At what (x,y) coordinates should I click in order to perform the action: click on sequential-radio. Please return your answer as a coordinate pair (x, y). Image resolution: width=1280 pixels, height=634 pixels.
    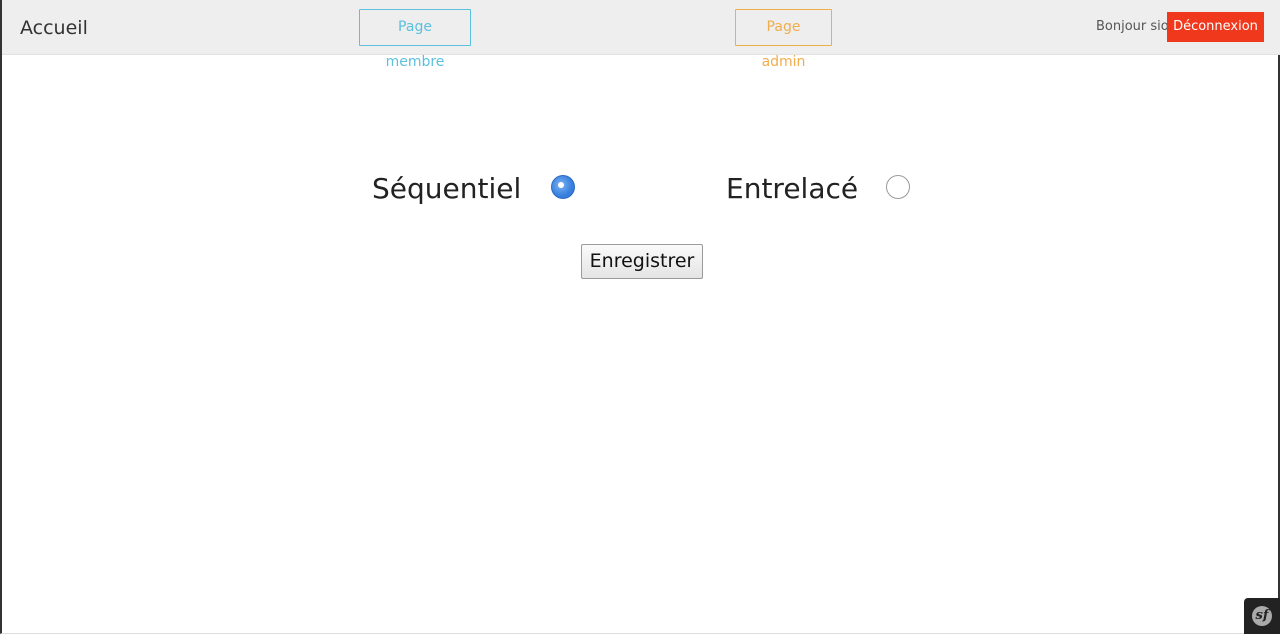
    Looking at the image, I should click on (563, 187).